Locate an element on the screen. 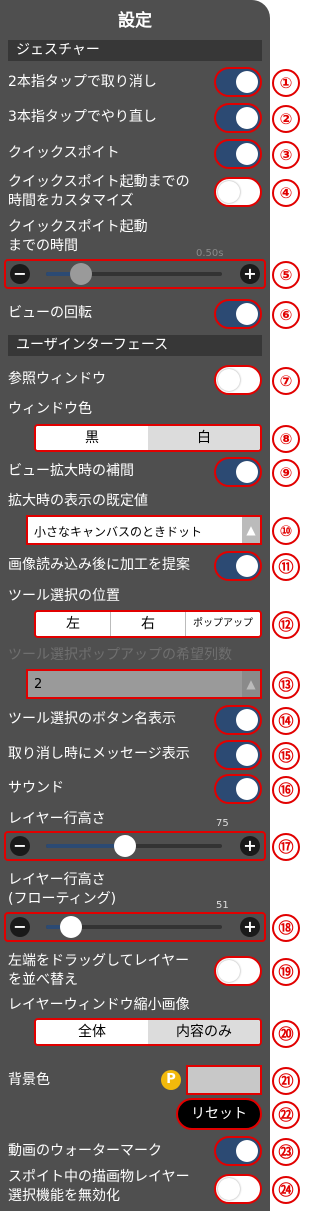 This screenshot has height=1211, width=320. window-color-segmented: 黒 白 is located at coordinates (148, 438).